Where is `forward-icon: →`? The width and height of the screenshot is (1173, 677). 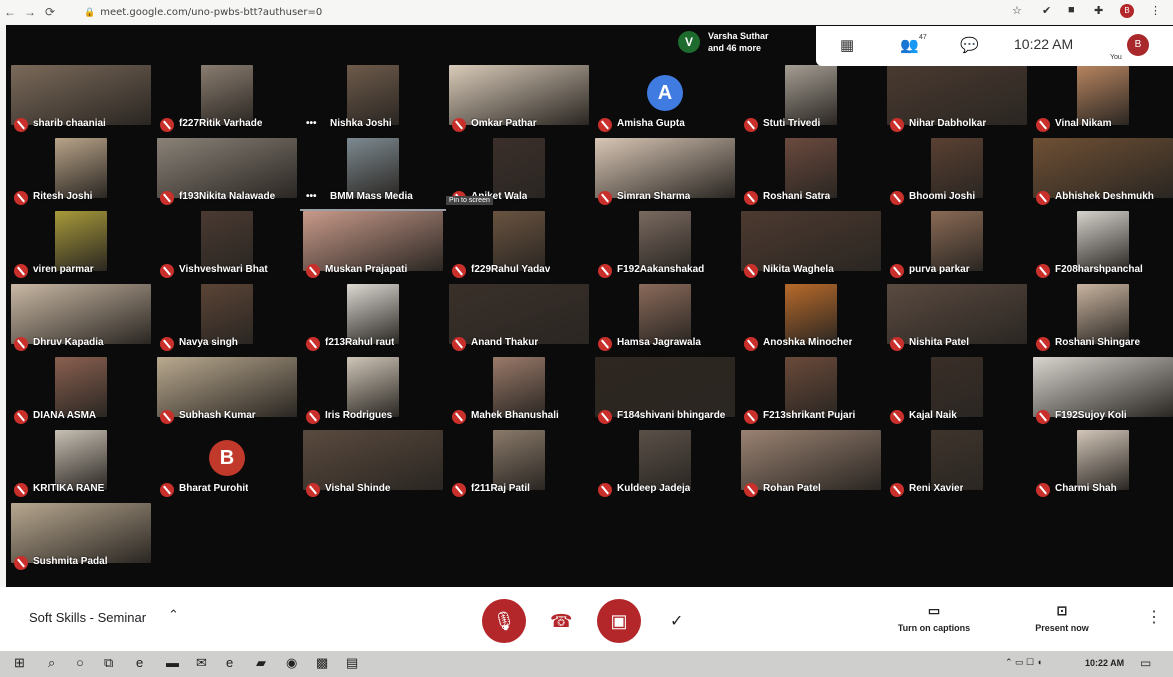
forward-icon: → is located at coordinates (30, 12).